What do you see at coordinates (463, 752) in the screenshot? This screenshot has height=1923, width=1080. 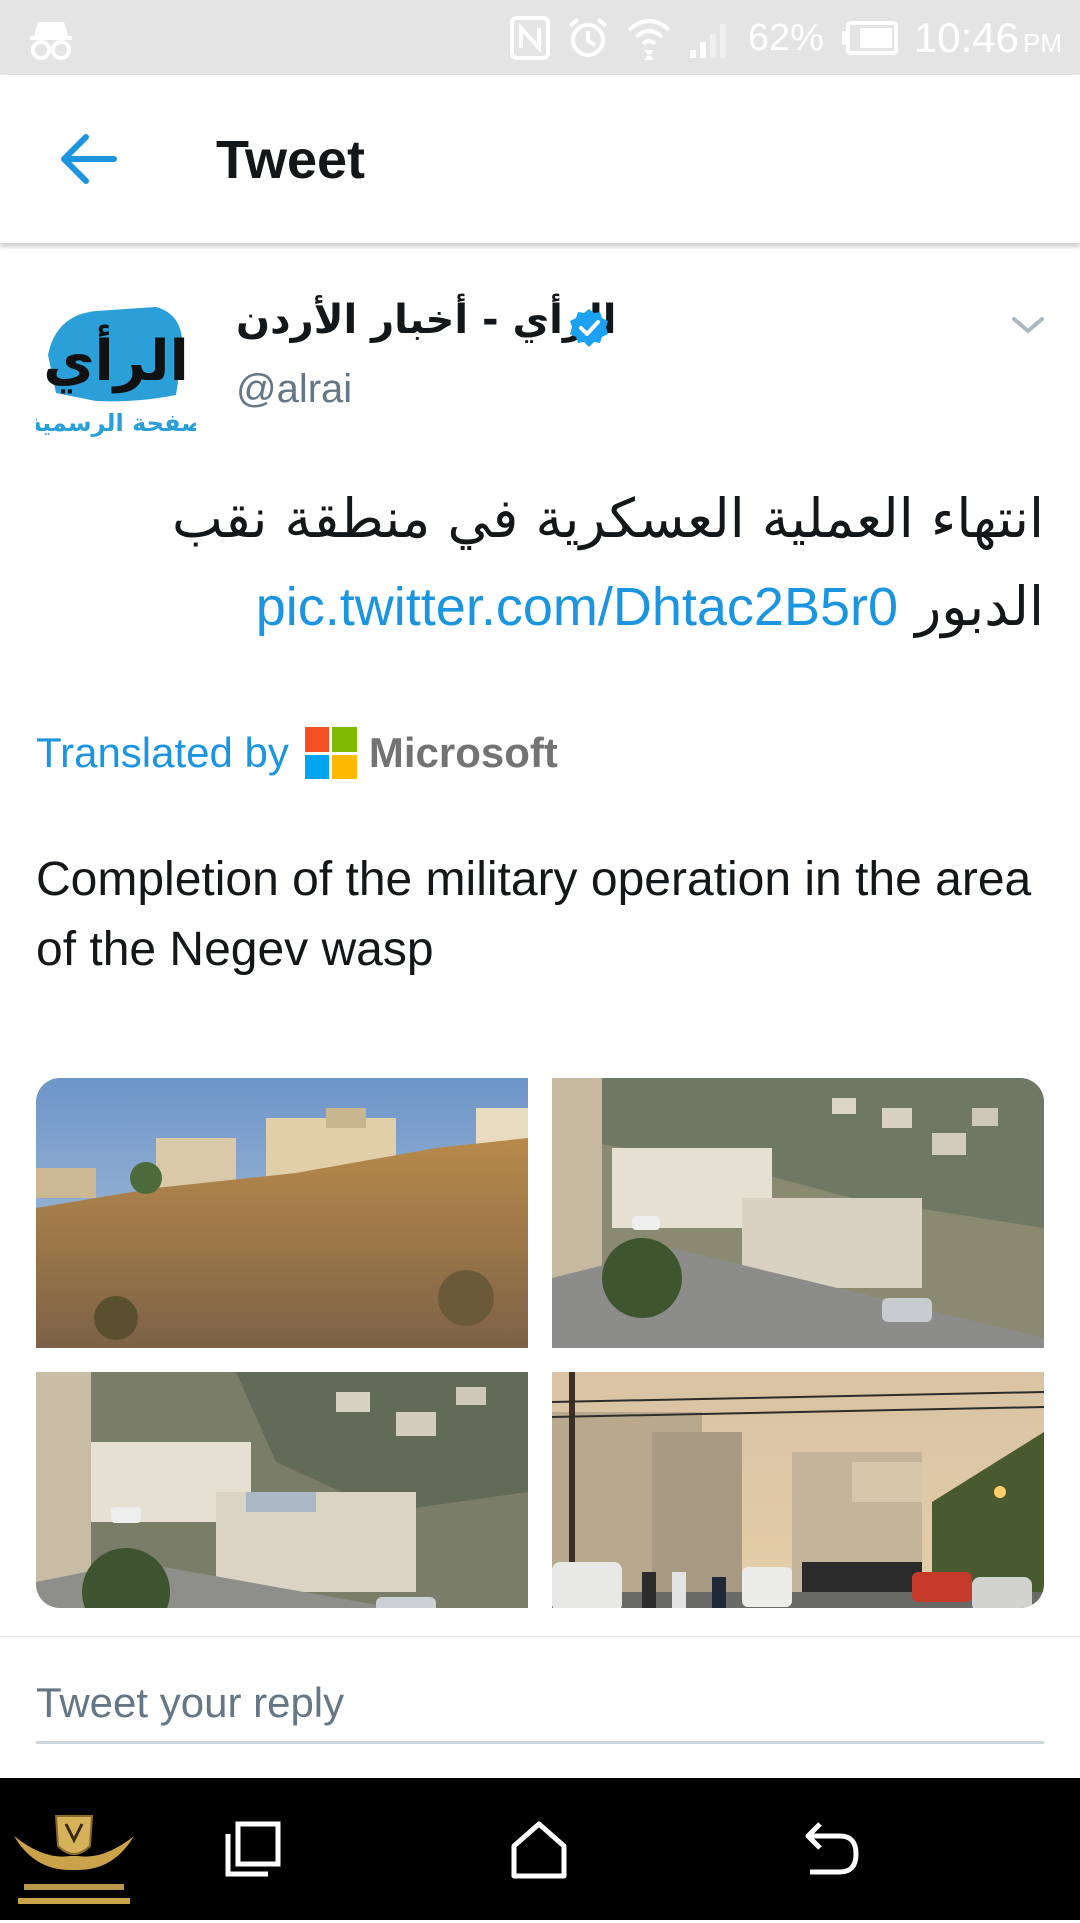 I see `translator-name: Microsoft` at bounding box center [463, 752].